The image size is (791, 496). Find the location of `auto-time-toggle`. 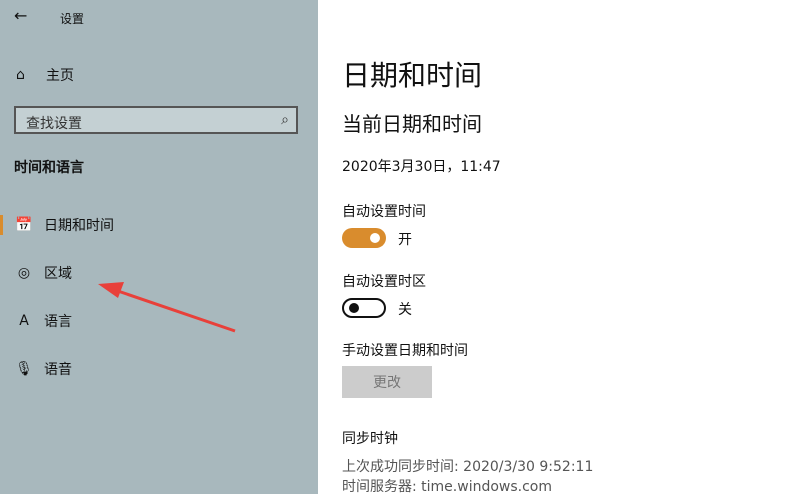

auto-time-toggle is located at coordinates (364, 238).